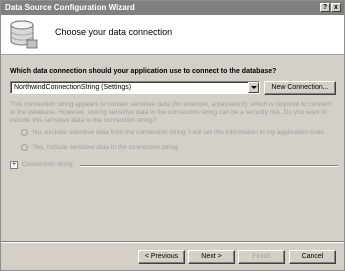  I want to click on close-button: x, so click(336, 7).